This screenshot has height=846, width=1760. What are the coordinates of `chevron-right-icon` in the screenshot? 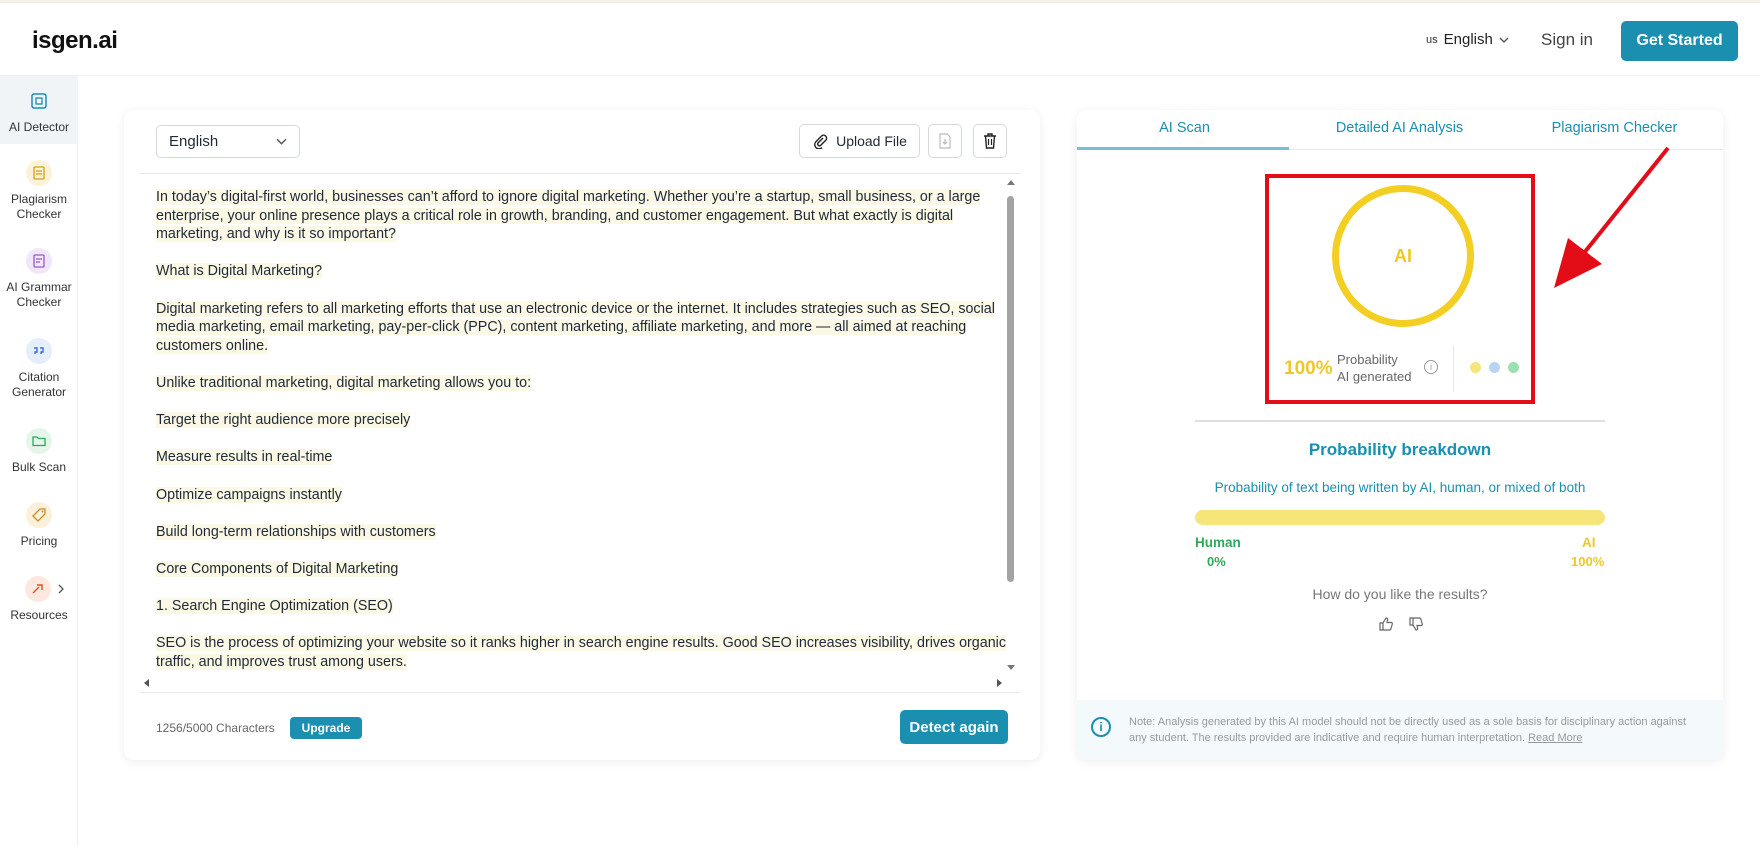 It's located at (61, 589).